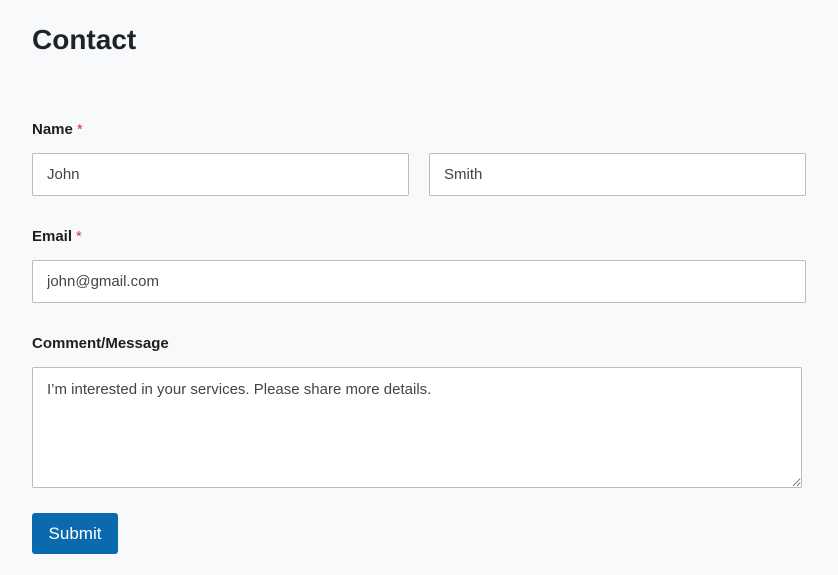  Describe the element at coordinates (52, 129) in the screenshot. I see `name-label-text: Name` at that location.